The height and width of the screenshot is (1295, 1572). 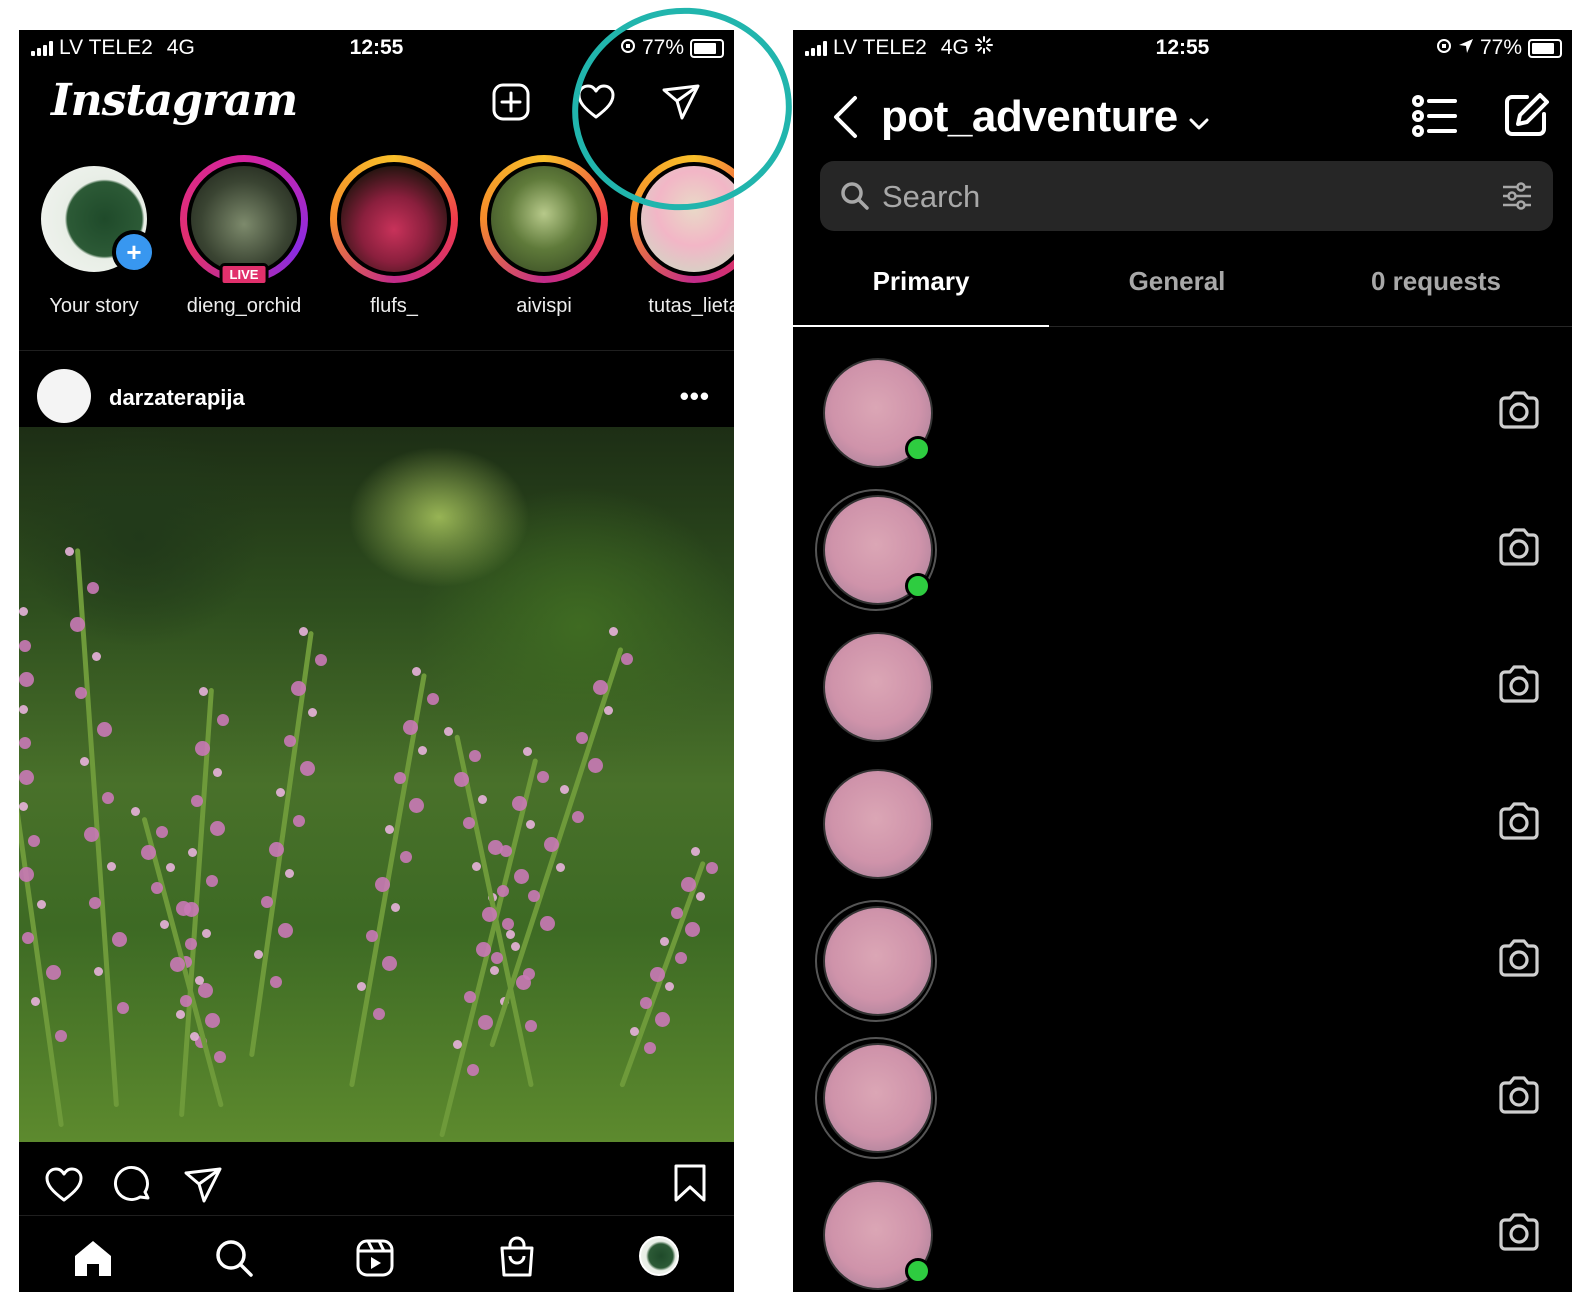 What do you see at coordinates (94, 236) in the screenshot?
I see `story-your-story: + Your story` at bounding box center [94, 236].